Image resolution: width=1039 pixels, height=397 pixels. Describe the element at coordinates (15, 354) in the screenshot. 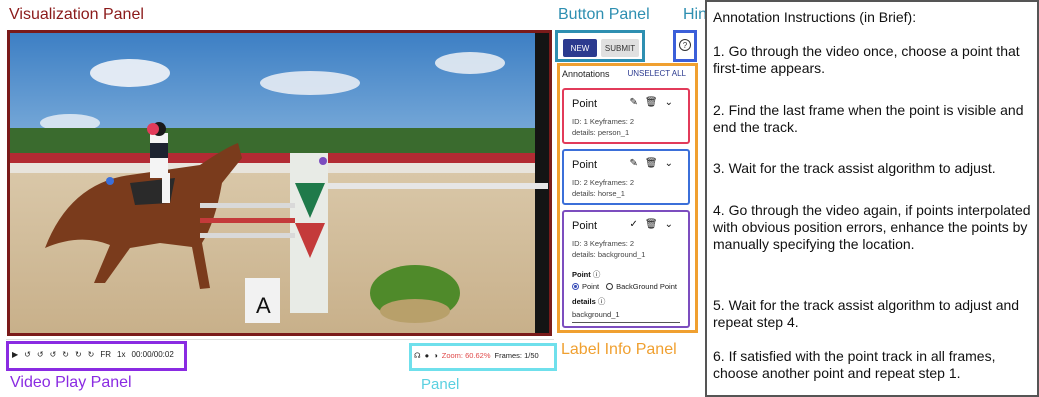

I see `play-icon: ▶` at that location.